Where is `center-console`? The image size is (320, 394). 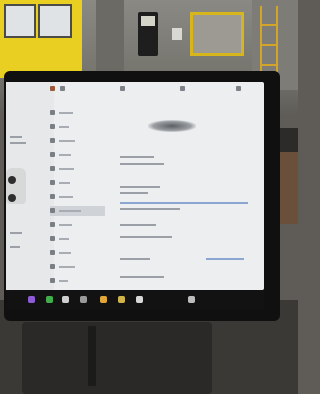 center-console is located at coordinates (117, 358).